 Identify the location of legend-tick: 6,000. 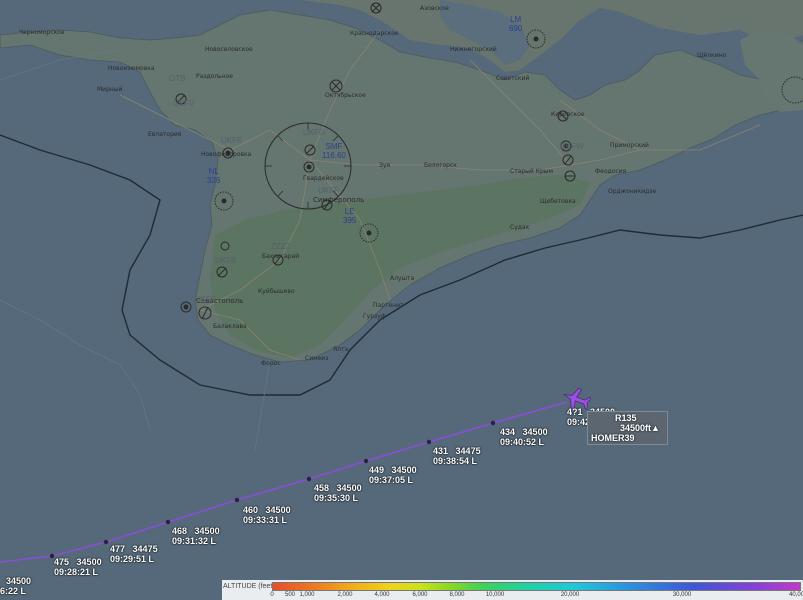
(420, 595).